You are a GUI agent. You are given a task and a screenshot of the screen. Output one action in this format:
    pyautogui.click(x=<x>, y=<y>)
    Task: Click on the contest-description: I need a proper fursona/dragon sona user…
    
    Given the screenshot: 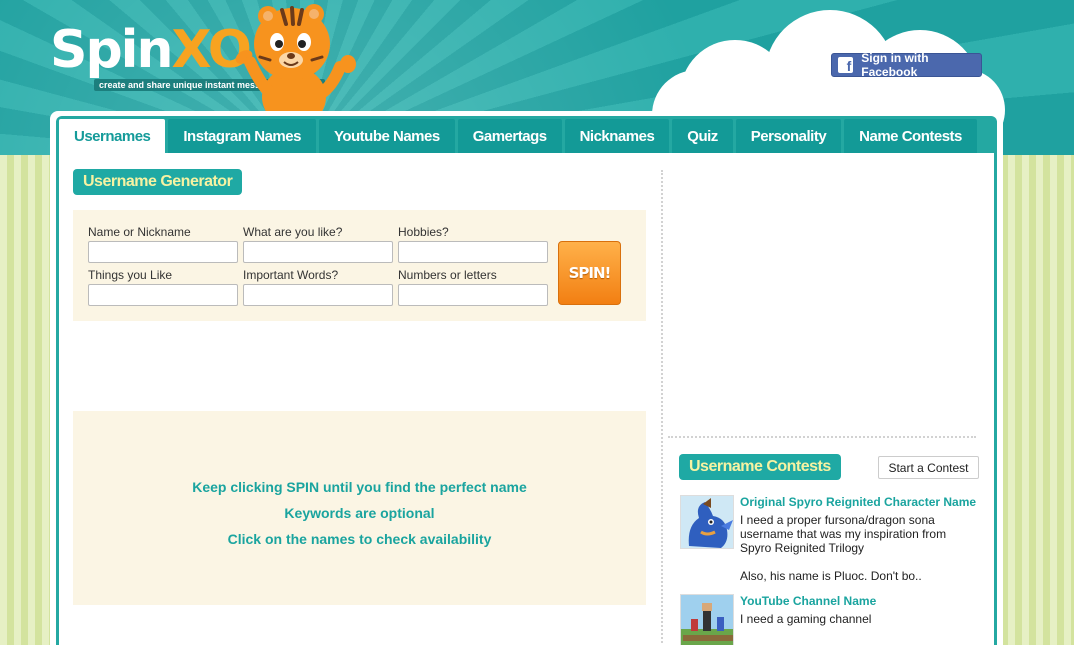 What is the action you would take?
    pyautogui.click(x=860, y=548)
    